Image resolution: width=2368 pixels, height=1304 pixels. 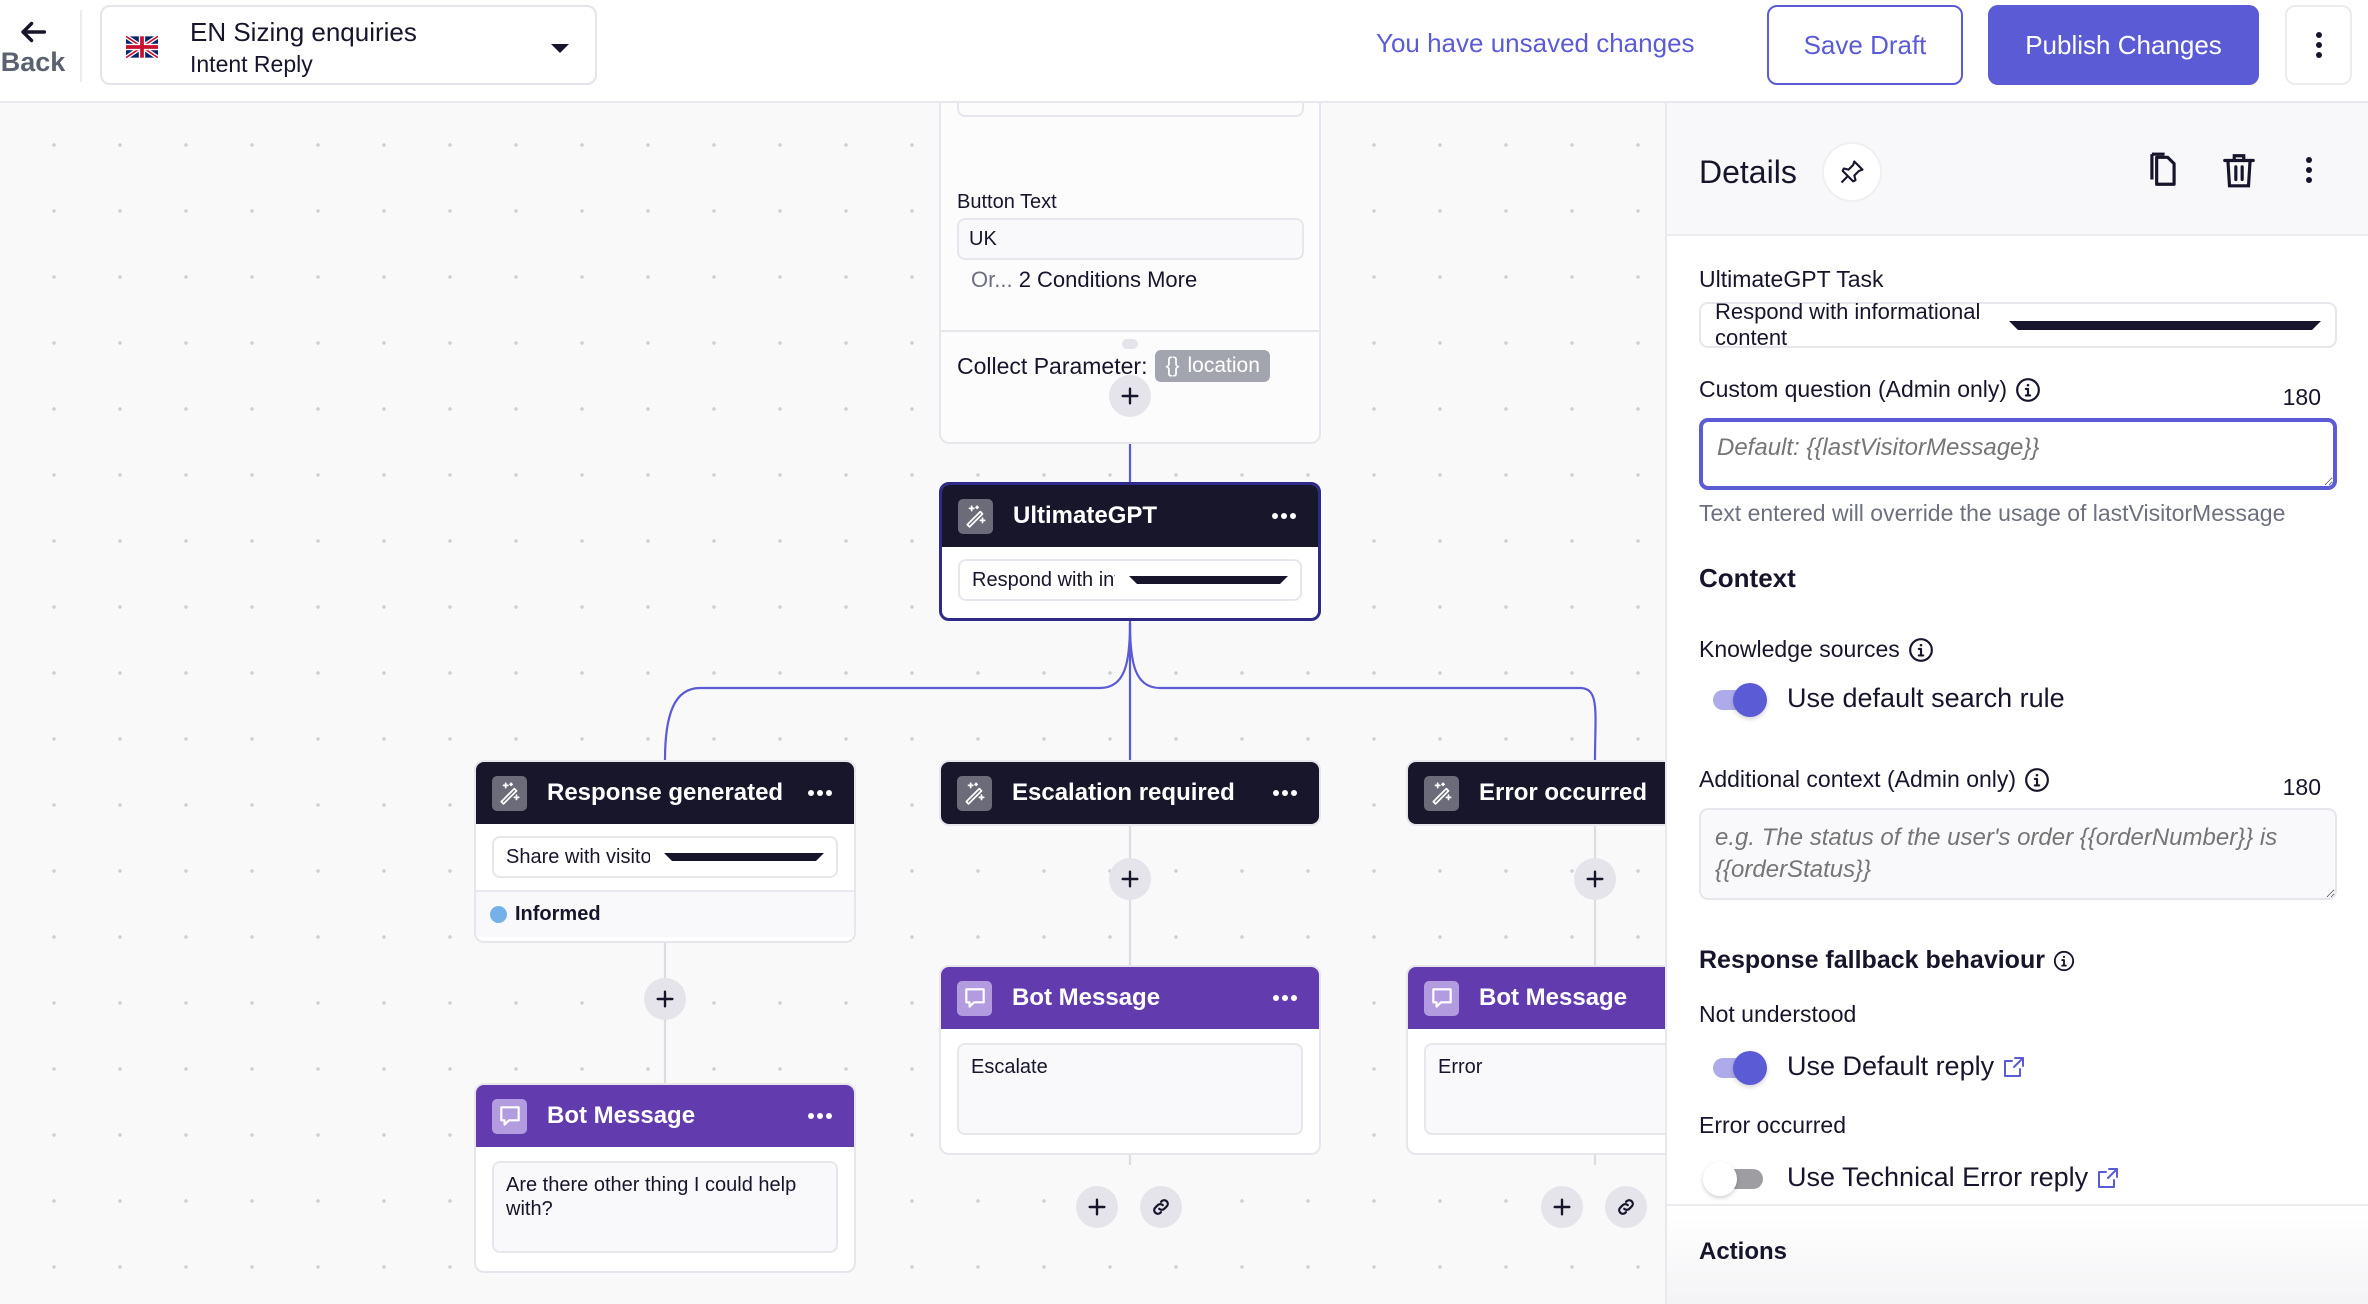 I want to click on node-field, so click(x=1130, y=110).